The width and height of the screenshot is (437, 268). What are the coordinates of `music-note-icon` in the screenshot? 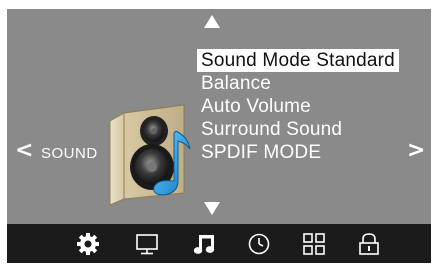 It's located at (205, 244).